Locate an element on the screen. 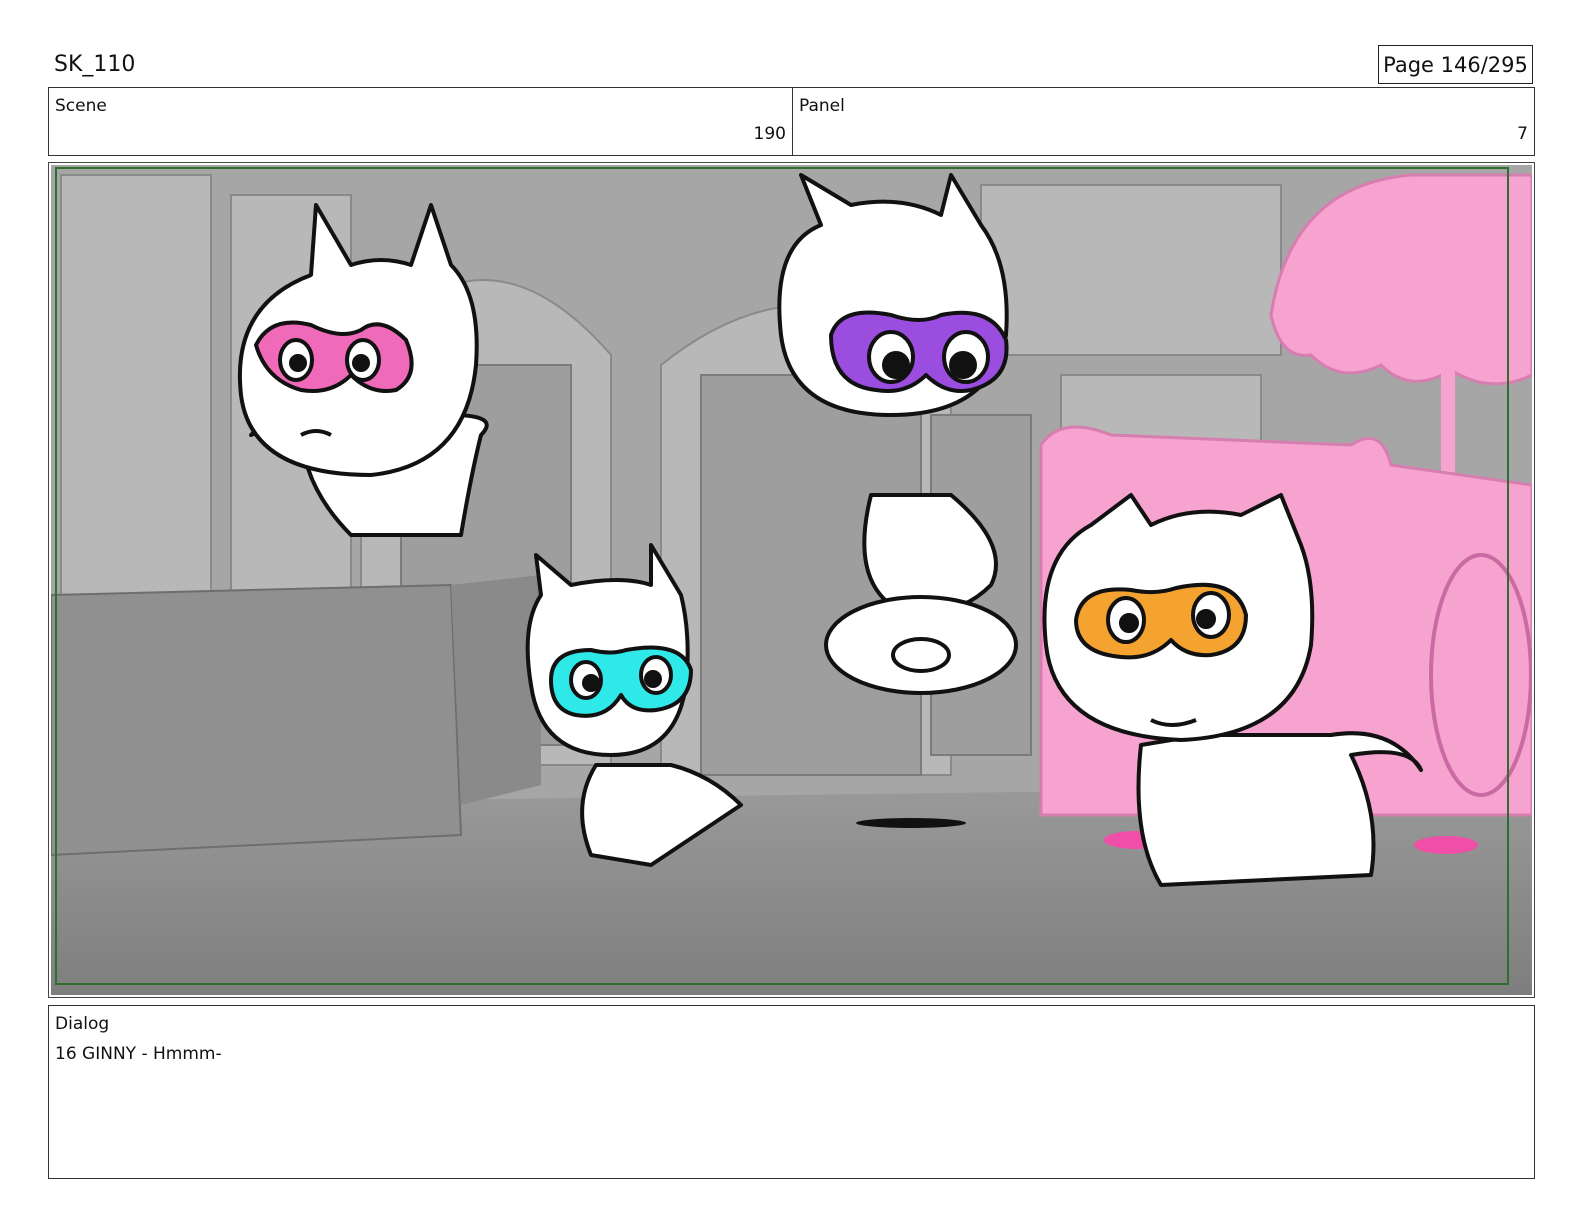 Image resolution: width=1584 pixels, height=1224 pixels. dialog-text: 16 GINNY - Hmmm- is located at coordinates (138, 1054).